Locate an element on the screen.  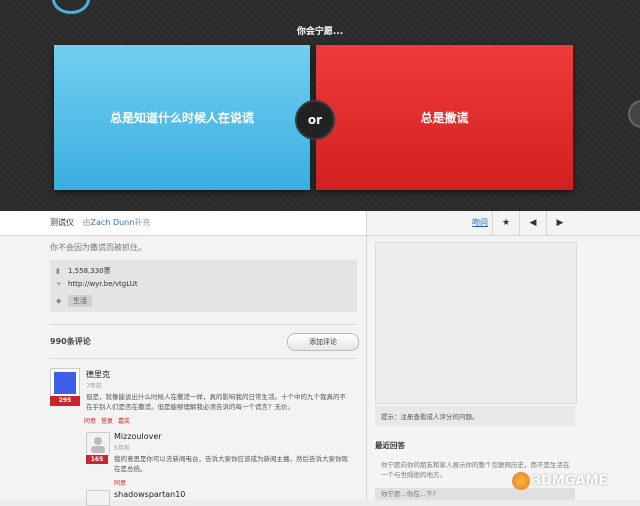
tag-icon: ◆ is located at coordinates (59, 301).